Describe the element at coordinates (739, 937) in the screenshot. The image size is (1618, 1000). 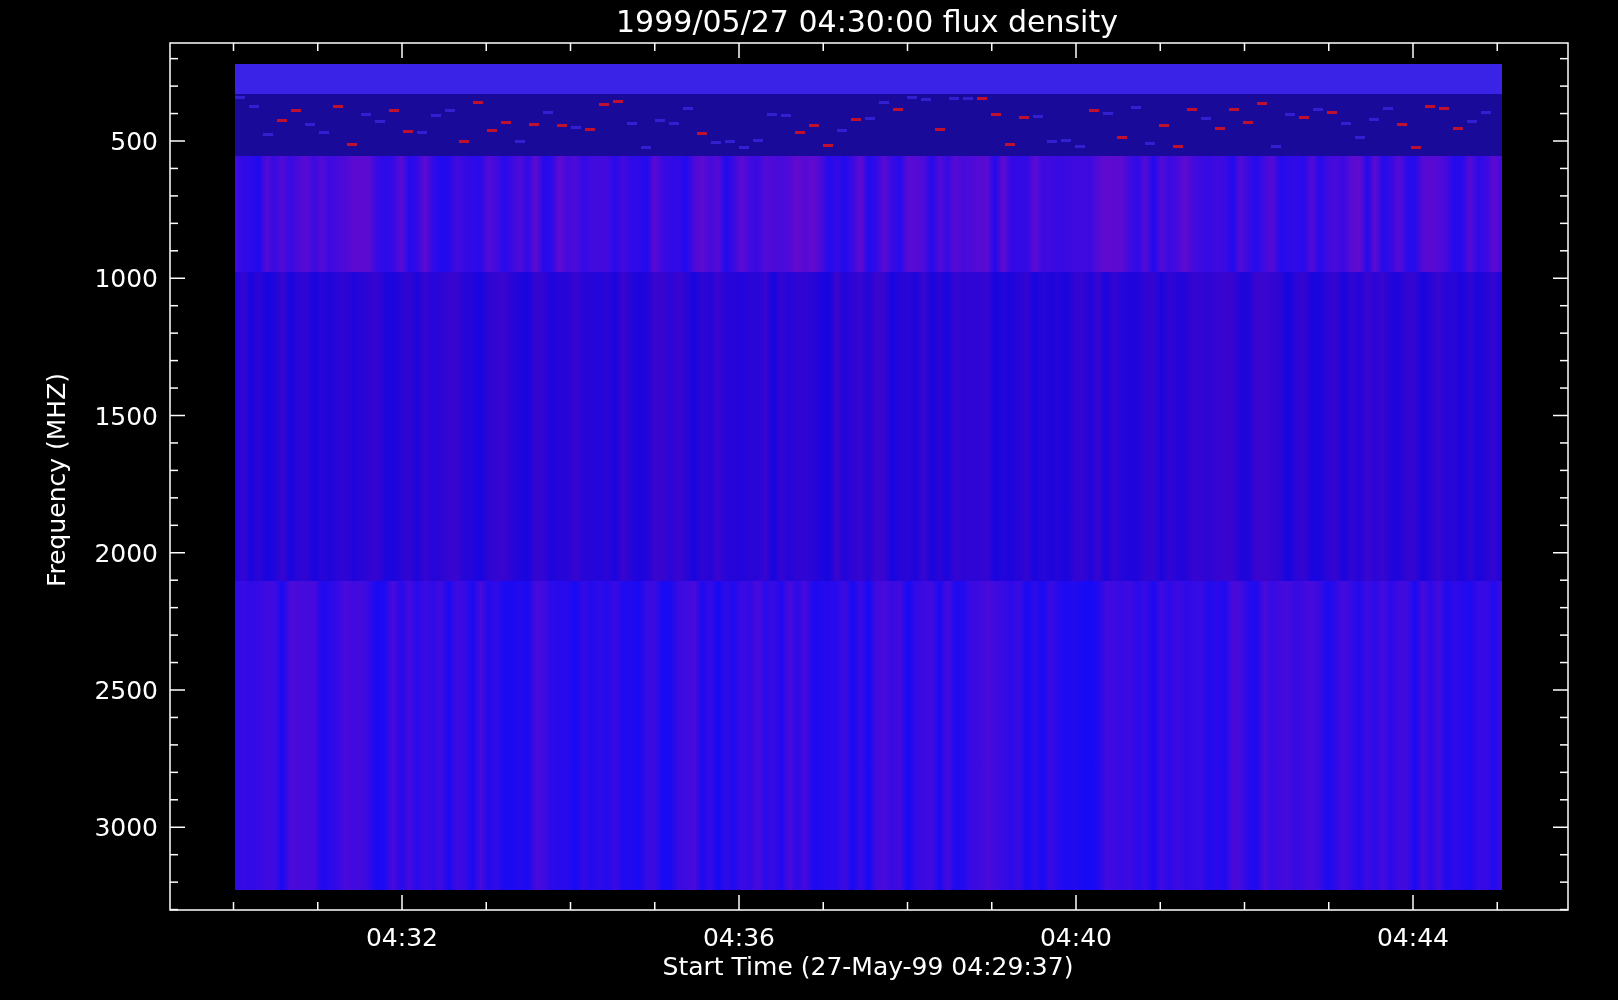
I see `x-tick-label: 04:36` at that location.